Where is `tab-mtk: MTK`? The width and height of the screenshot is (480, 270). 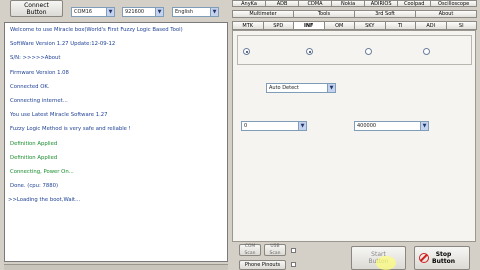 tab-mtk: MTK is located at coordinates (248, 25).